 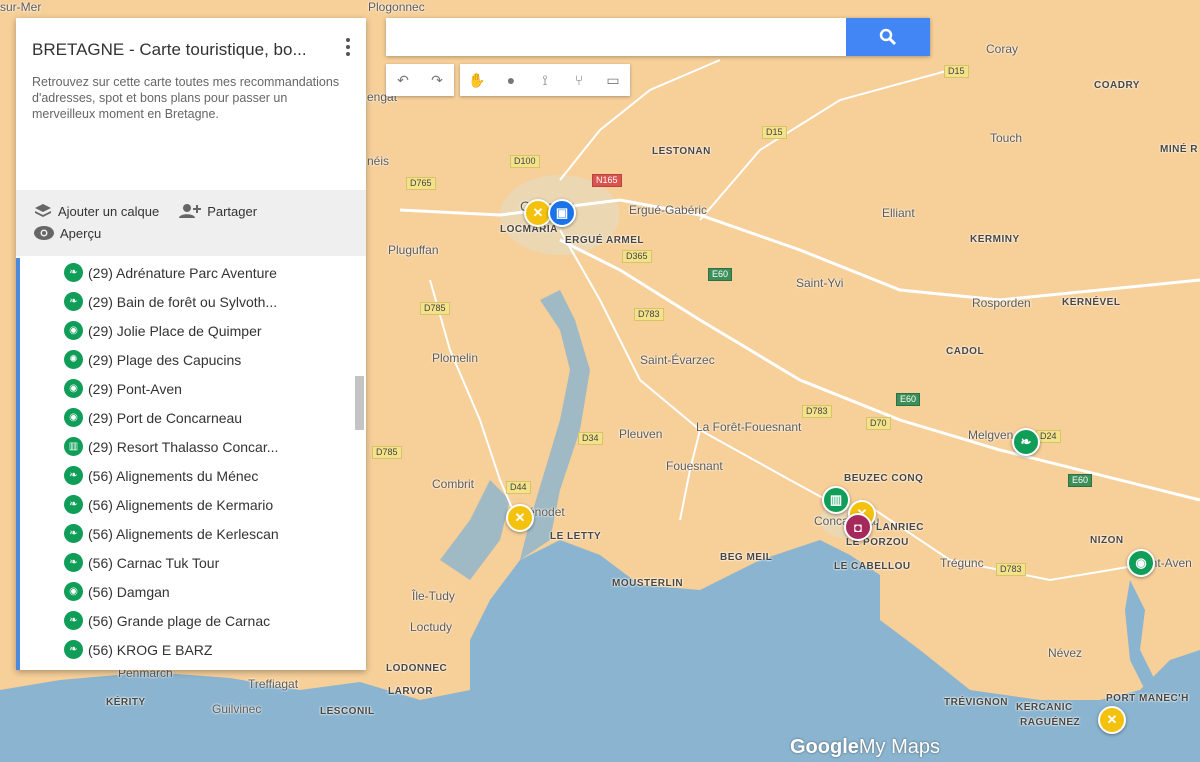 I want to click on list-item-label: (56) Alignements du Ménec, so click(x=173, y=475).